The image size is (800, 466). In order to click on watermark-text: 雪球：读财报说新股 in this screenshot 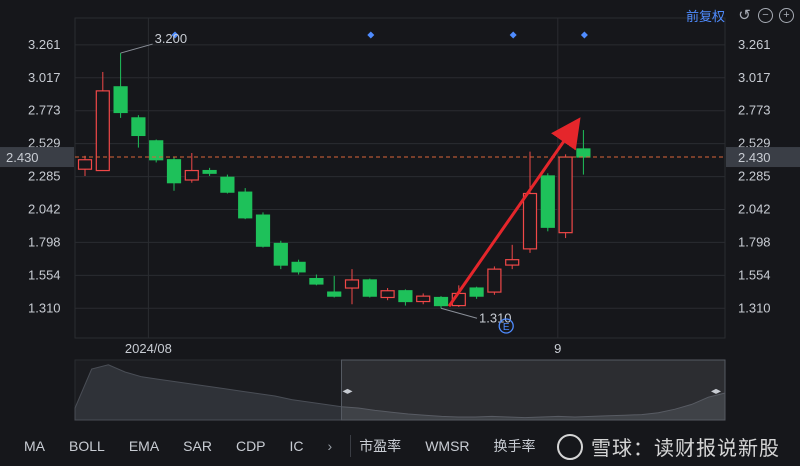, I will do `click(685, 449)`.